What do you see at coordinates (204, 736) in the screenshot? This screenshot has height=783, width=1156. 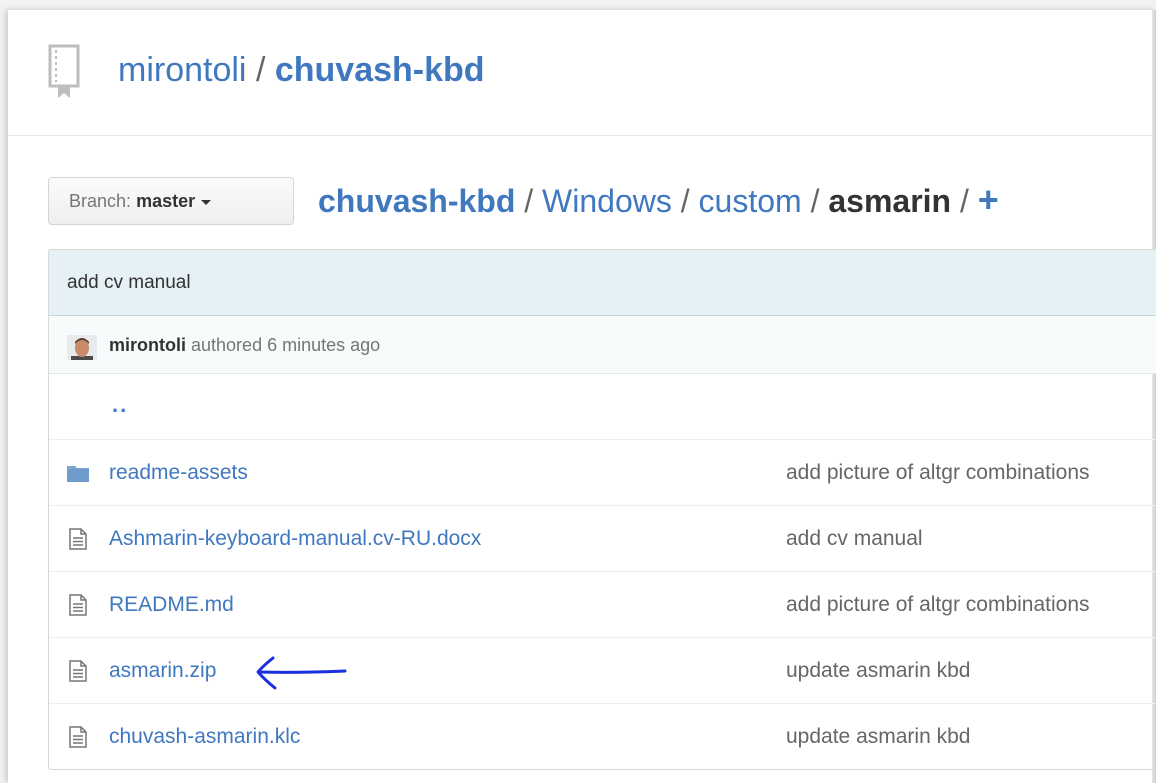 I see `file-name-link: chuvash-asmarin.klc` at bounding box center [204, 736].